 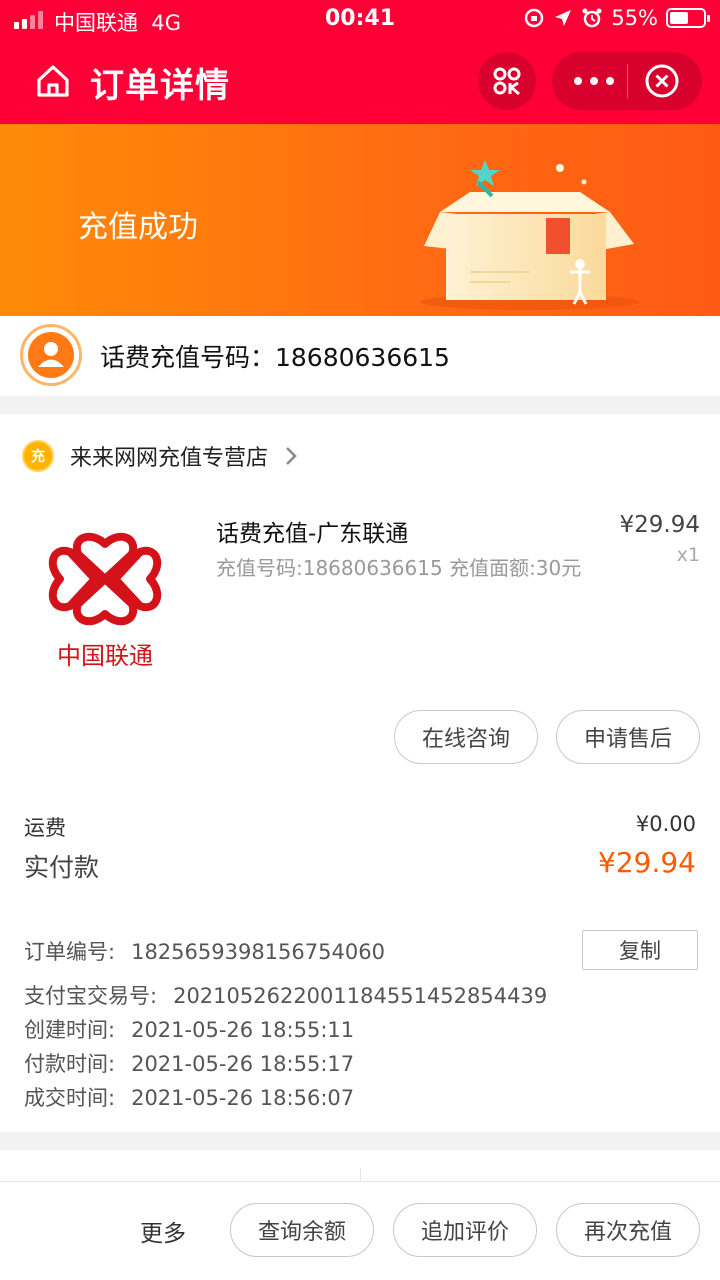 I want to click on page-title: 订单详情, so click(x=160, y=86).